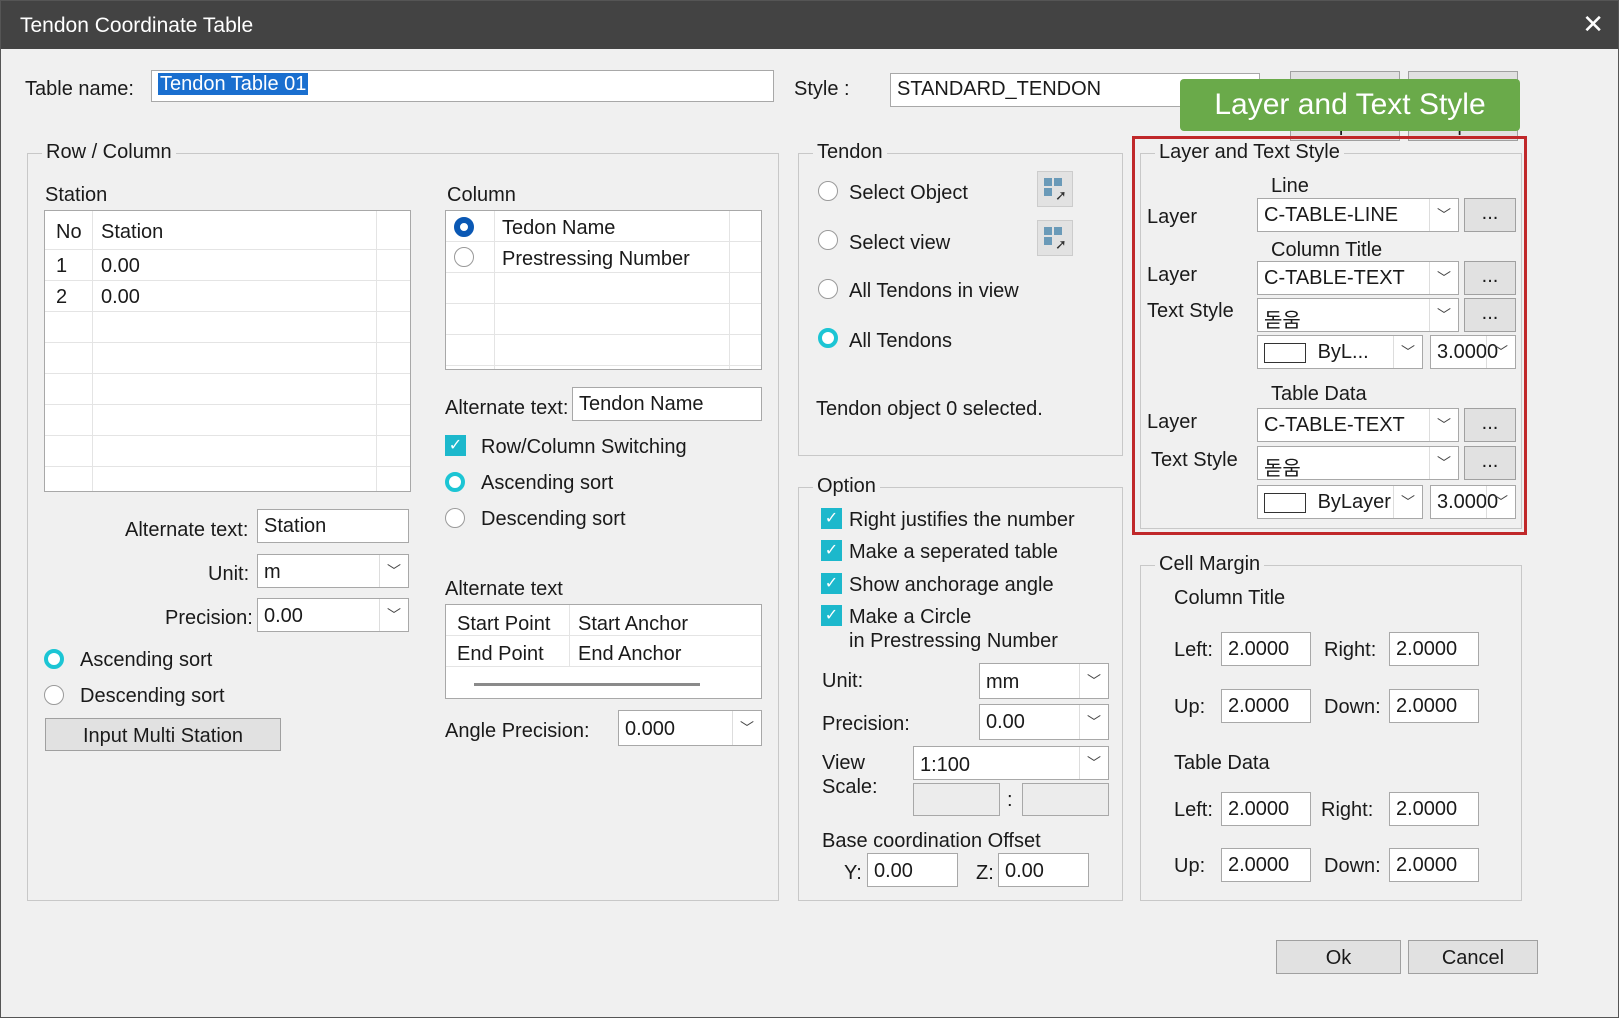  Describe the element at coordinates (233, 84) in the screenshot. I see `table-name-selected-text: Tendon Table 01` at that location.